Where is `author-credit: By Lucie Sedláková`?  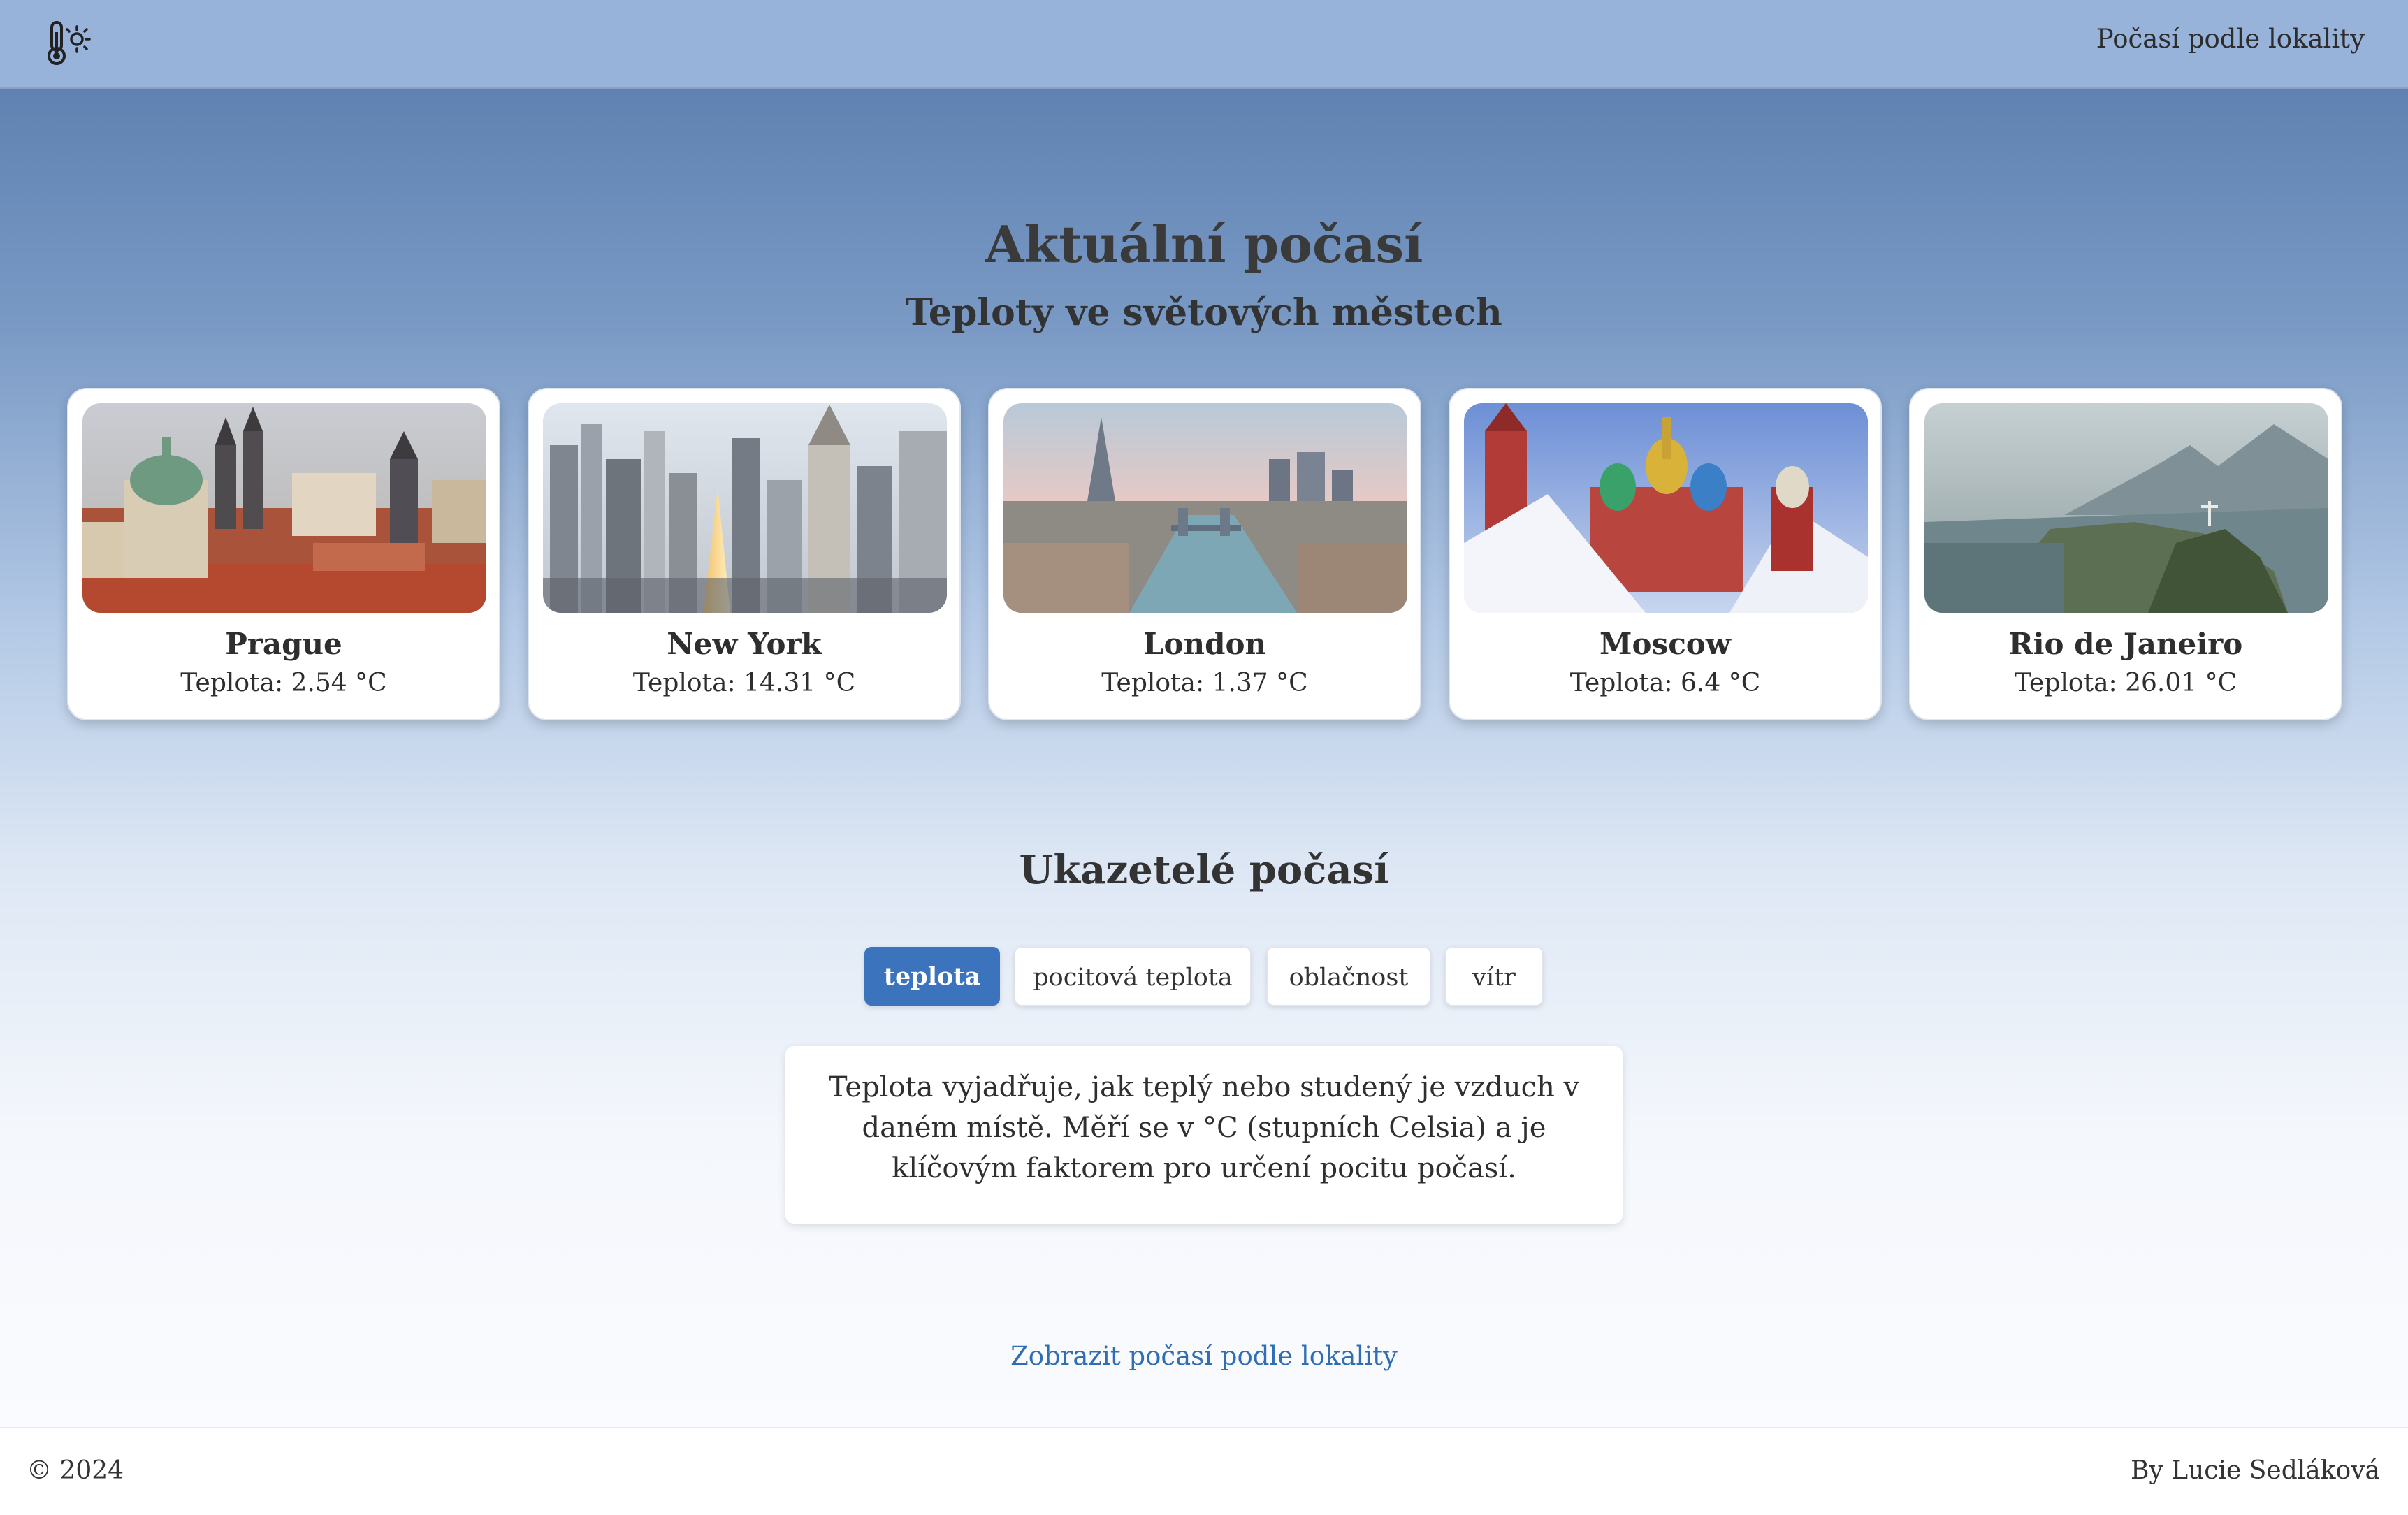 author-credit: By Lucie Sedláková is located at coordinates (2255, 1470).